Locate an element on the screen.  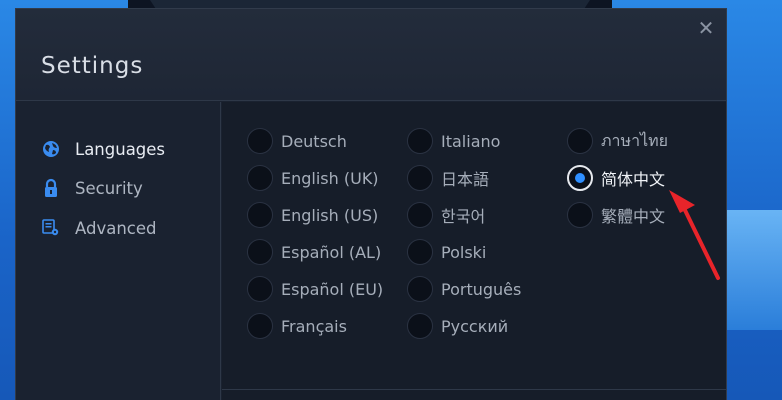
language-label: Português is located at coordinates (481, 289).